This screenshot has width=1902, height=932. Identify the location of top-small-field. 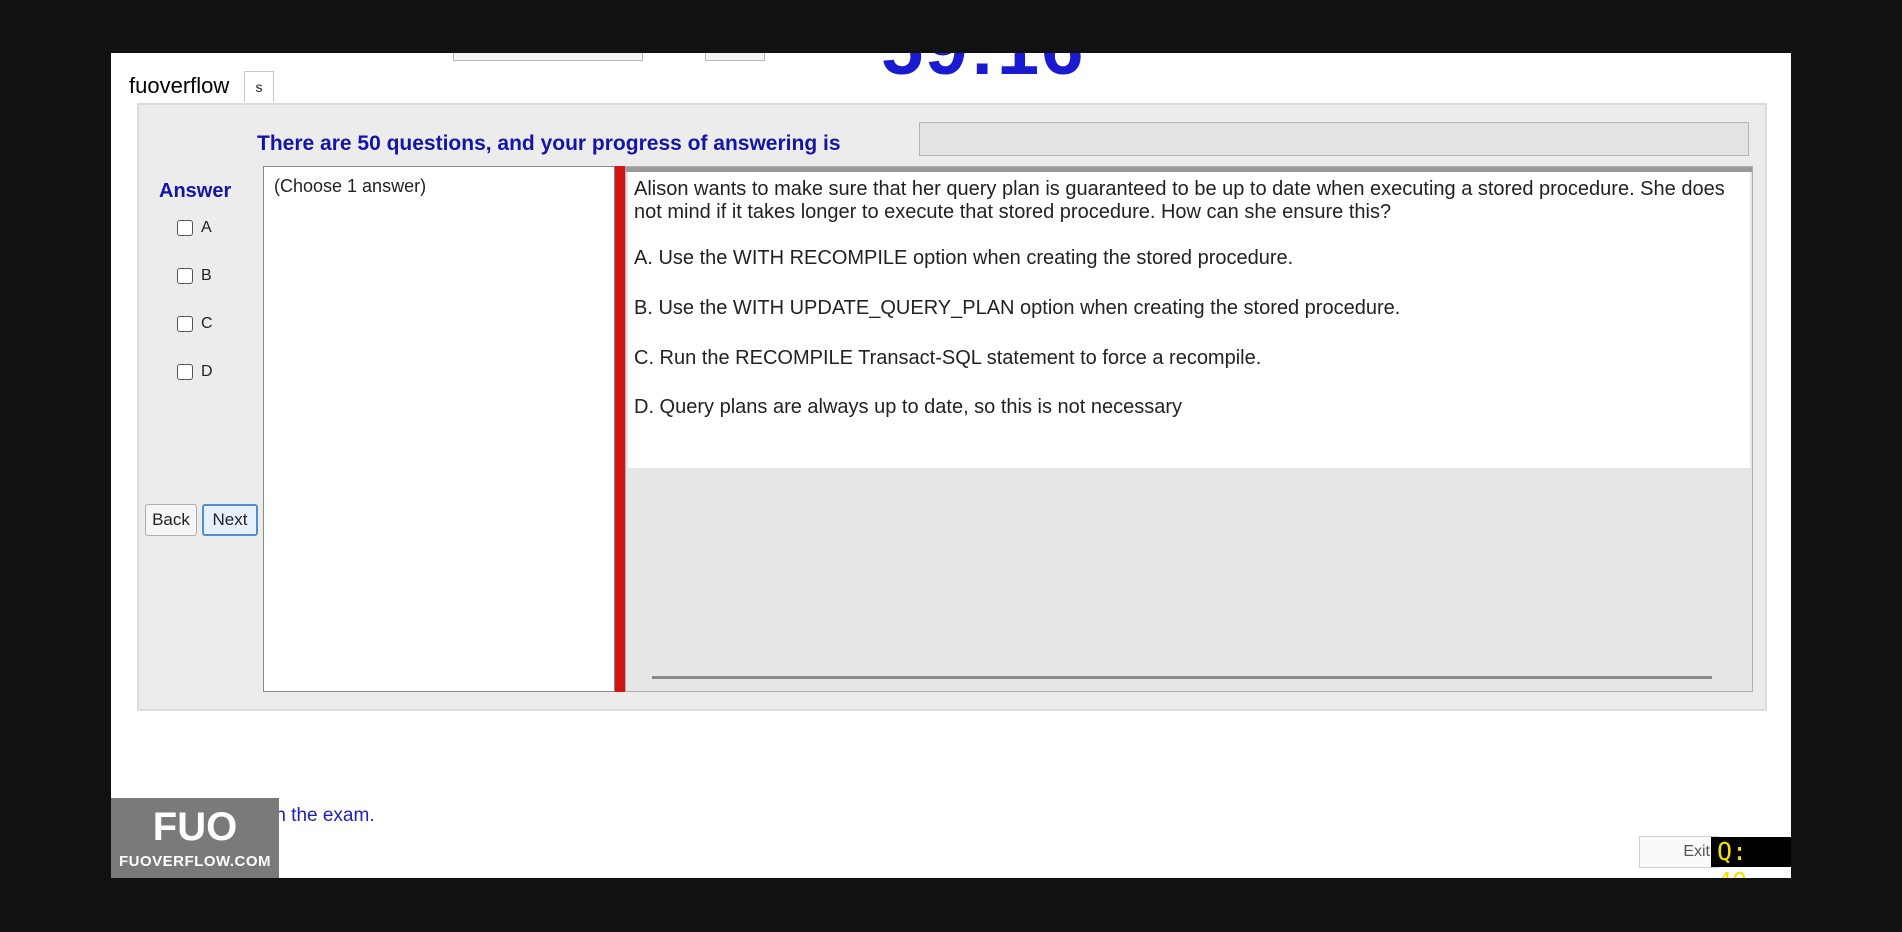
(735, 57).